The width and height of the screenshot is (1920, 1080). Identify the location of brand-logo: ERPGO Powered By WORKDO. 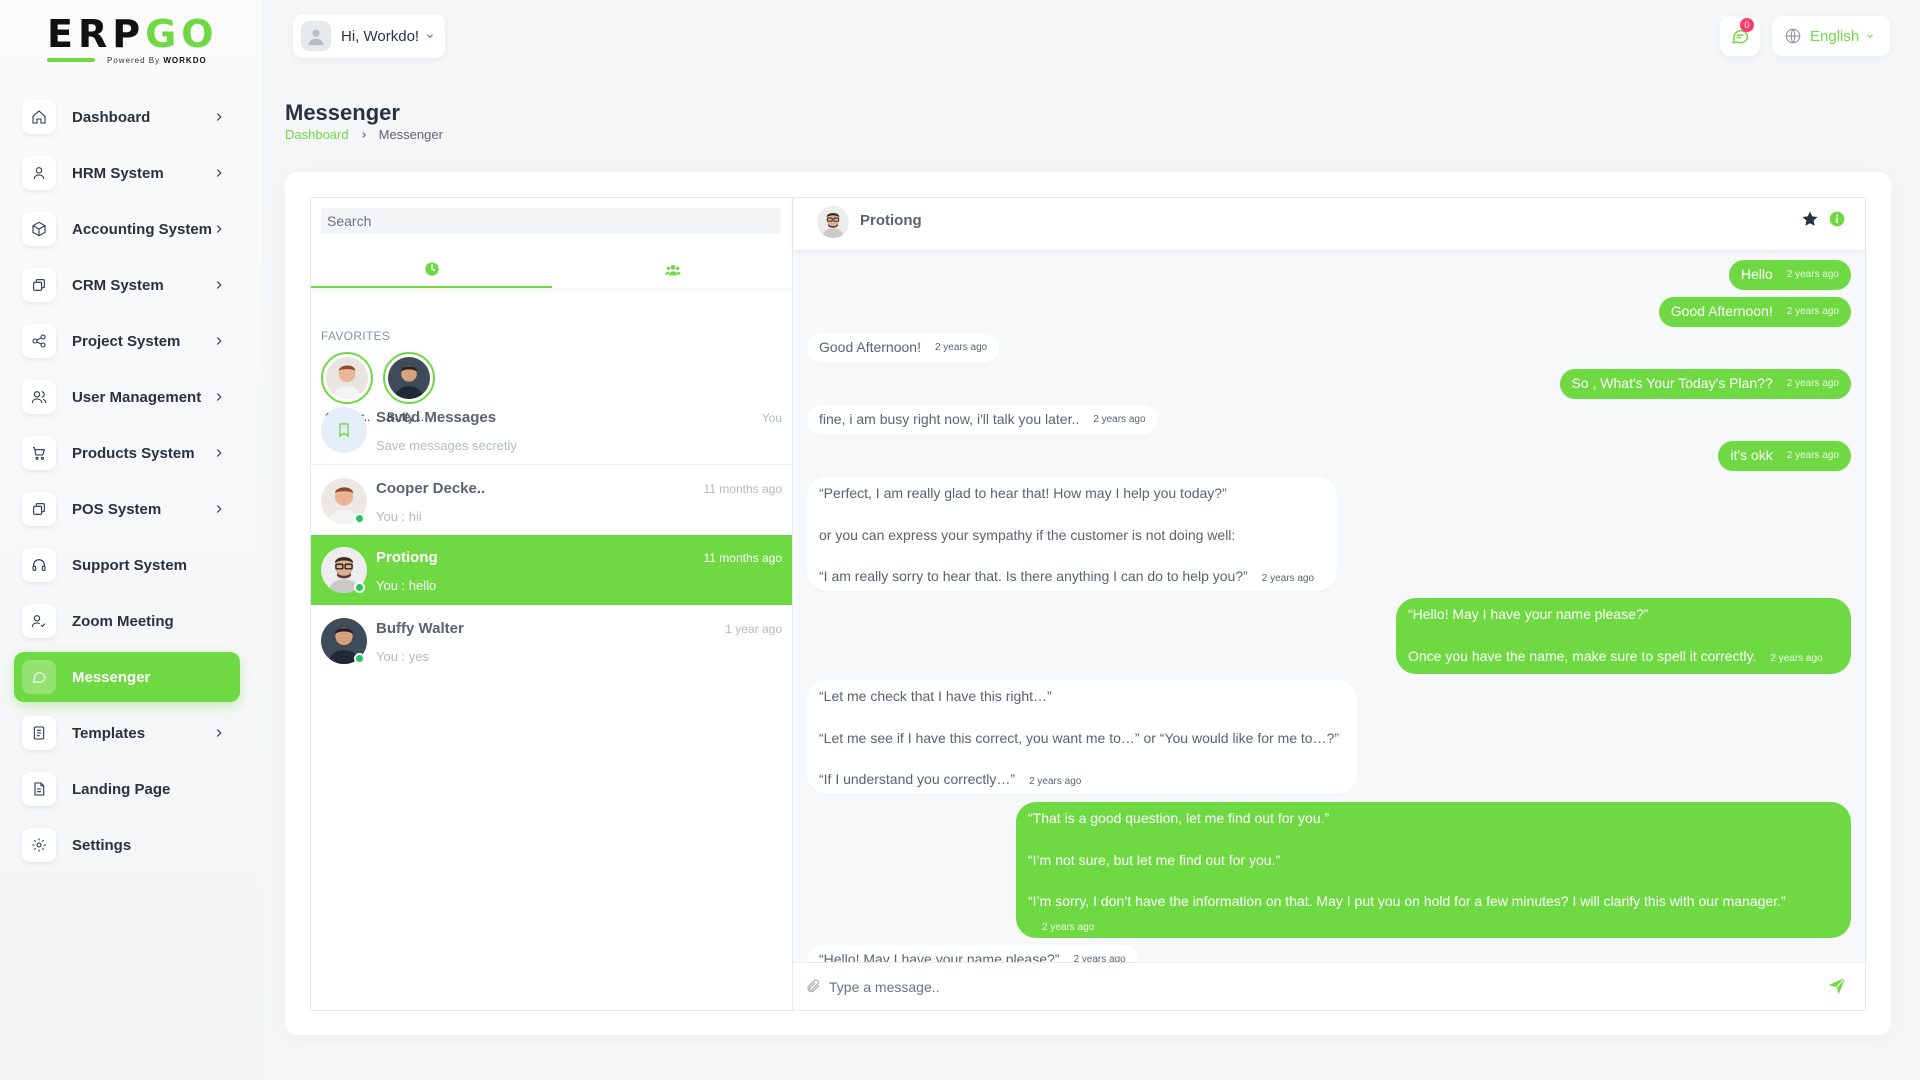
(132, 41).